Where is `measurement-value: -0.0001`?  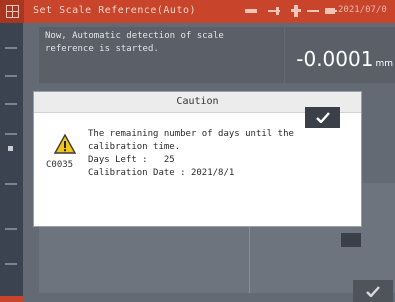 measurement-value: -0.0001 is located at coordinates (335, 59).